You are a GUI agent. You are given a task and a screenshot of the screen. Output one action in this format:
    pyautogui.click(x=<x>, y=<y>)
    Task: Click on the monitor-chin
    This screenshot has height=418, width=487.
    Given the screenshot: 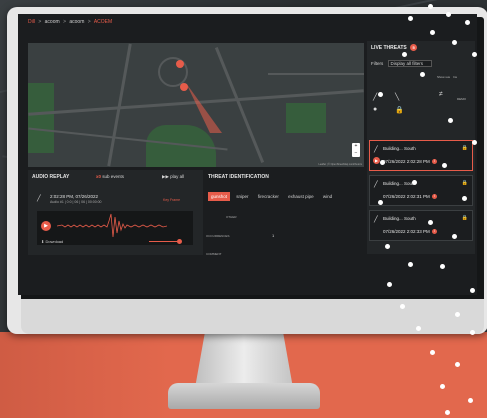 What is the action you would take?
    pyautogui.click(x=252, y=316)
    